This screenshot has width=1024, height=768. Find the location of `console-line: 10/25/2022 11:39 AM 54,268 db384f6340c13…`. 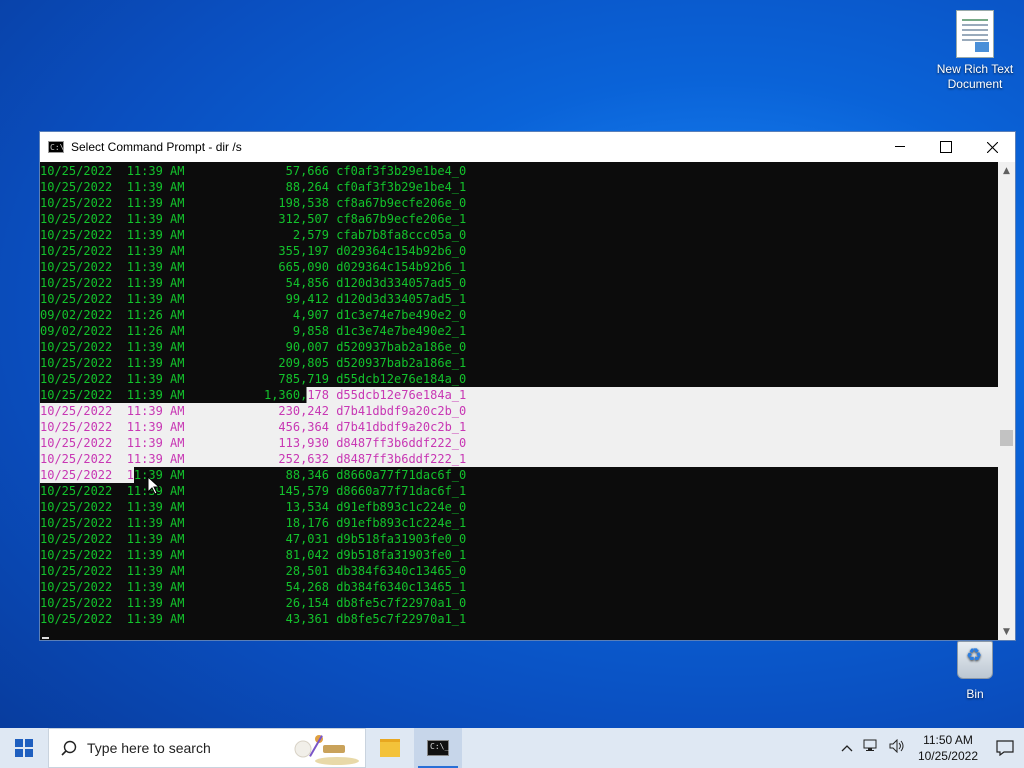

console-line: 10/25/2022 11:39 AM 54,268 db384f6340c13… is located at coordinates (253, 587).